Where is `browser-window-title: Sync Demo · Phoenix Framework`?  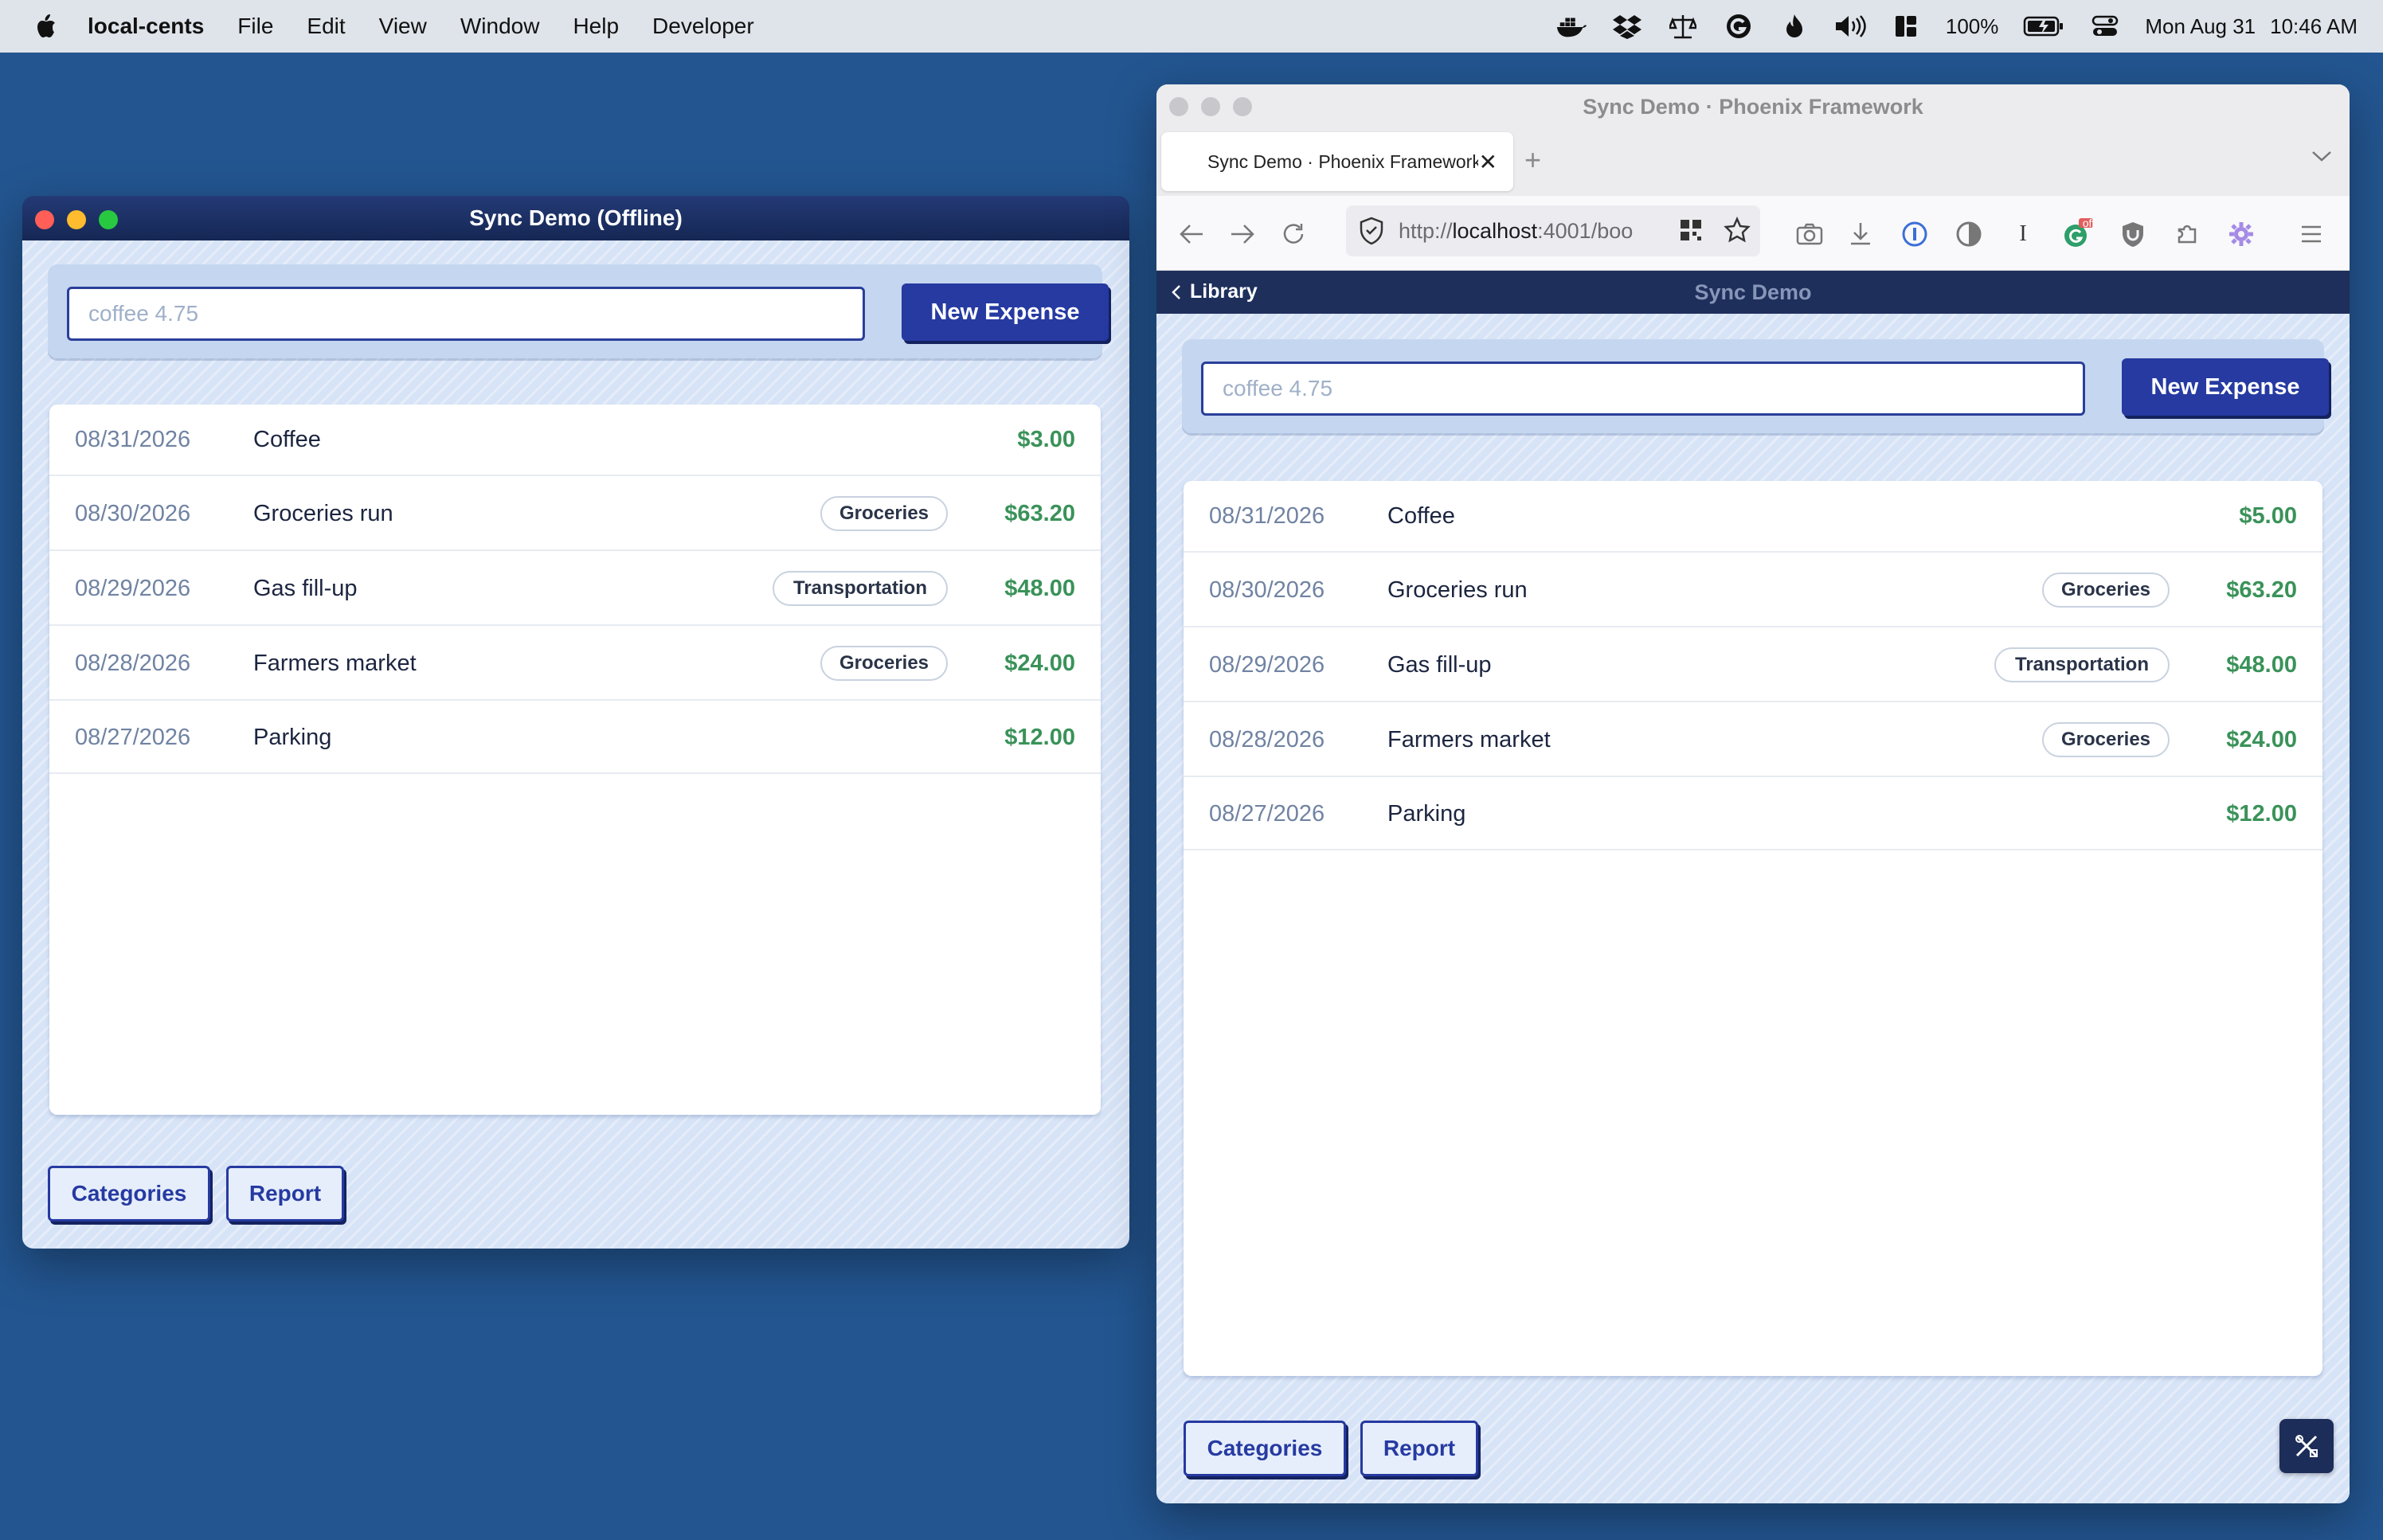 browser-window-title: Sync Demo · Phoenix Framework is located at coordinates (1753, 106).